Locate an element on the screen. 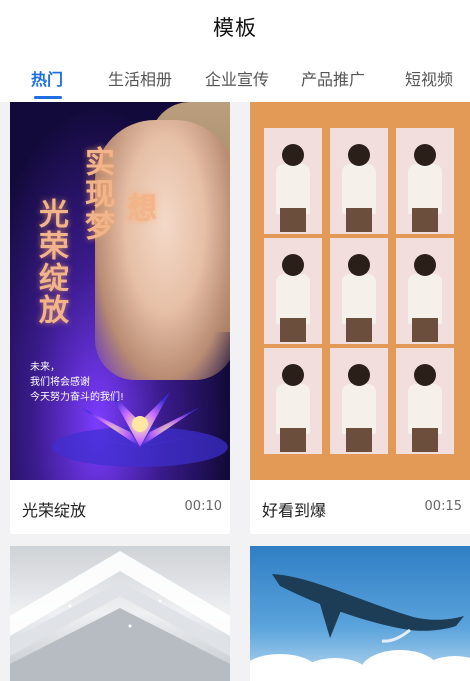 The image size is (470, 681). template-name: 好看到爆 is located at coordinates (294, 510).